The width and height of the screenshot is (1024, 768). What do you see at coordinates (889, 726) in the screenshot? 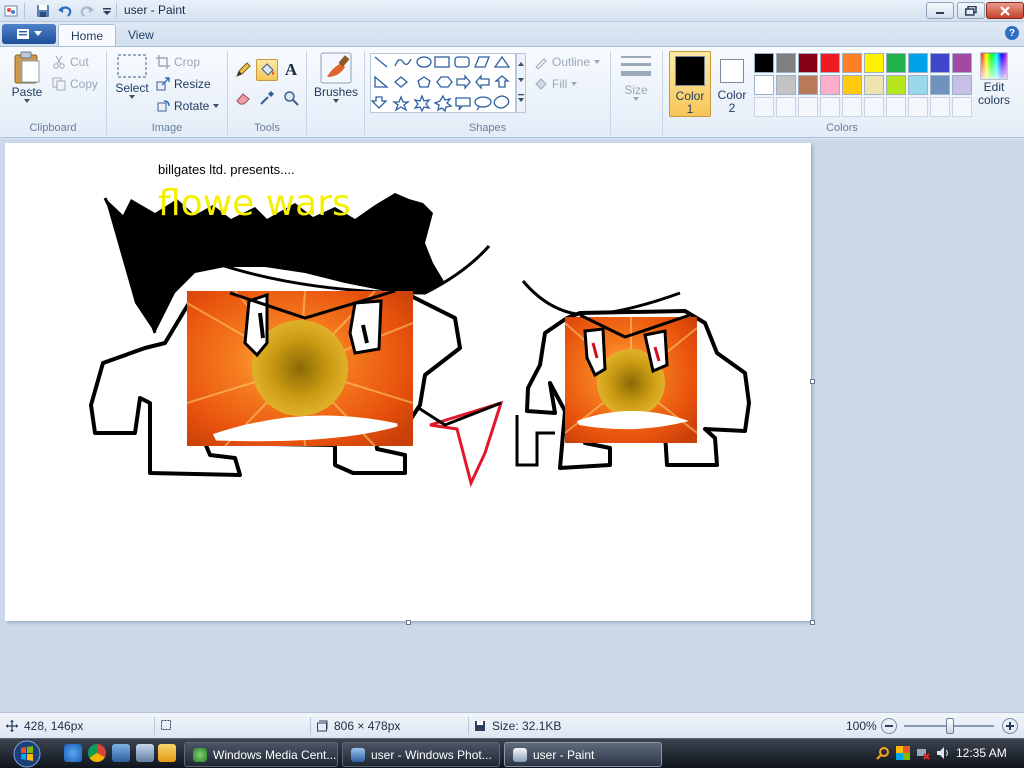
I see `zoom-out-button` at bounding box center [889, 726].